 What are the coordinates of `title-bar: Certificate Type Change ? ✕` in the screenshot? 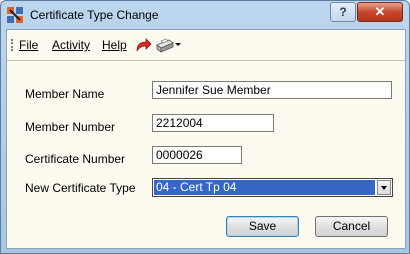 It's located at (205, 15).